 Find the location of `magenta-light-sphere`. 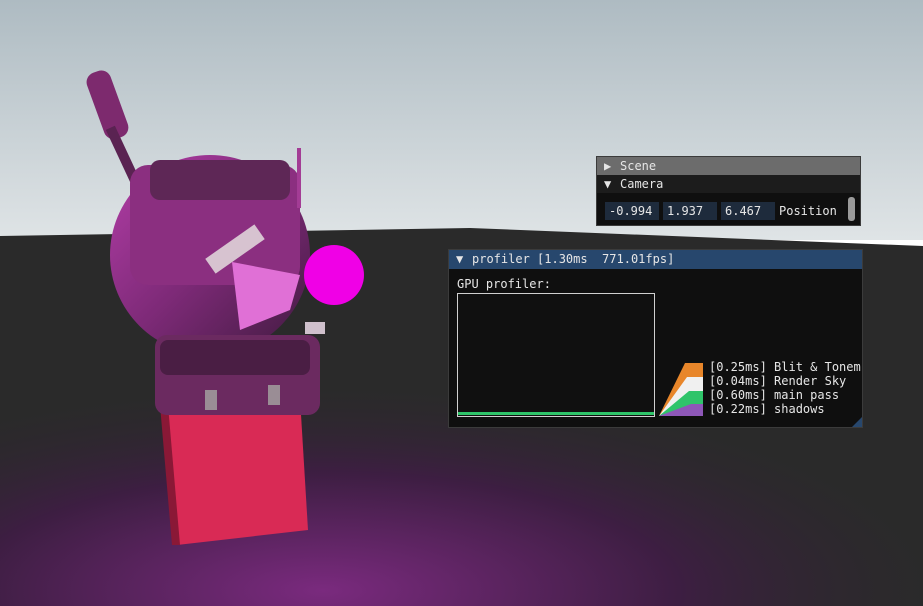

magenta-light-sphere is located at coordinates (334, 275).